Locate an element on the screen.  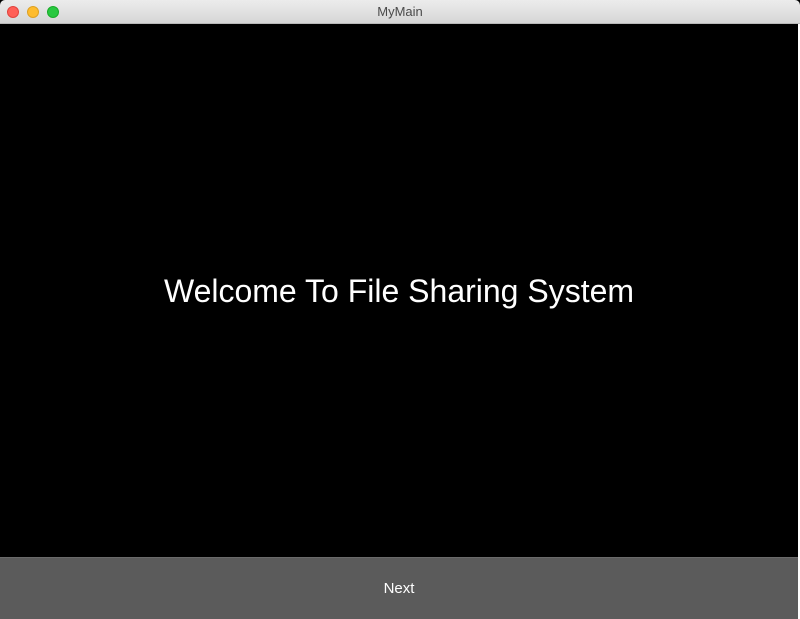
next-button: Next is located at coordinates (399, 588).